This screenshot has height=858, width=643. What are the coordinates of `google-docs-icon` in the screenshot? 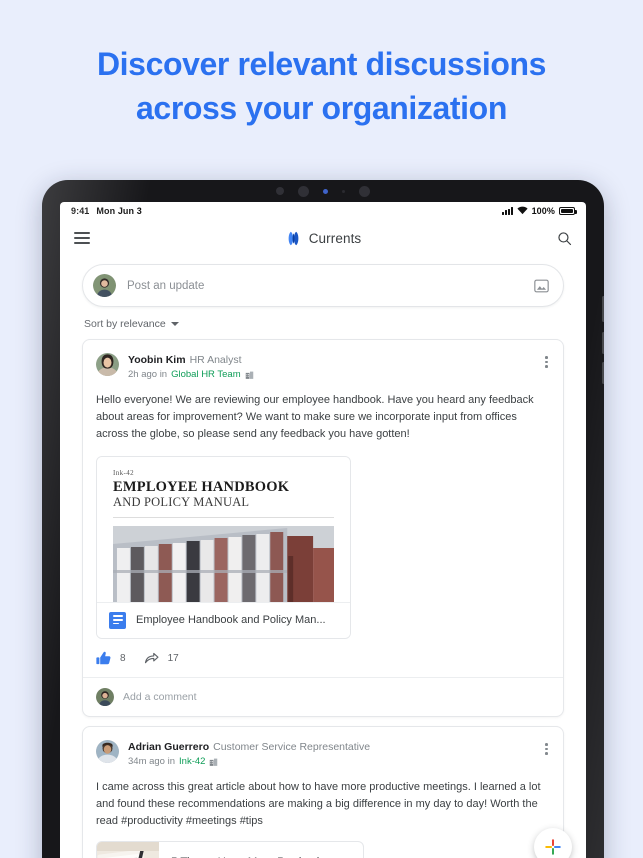 It's located at (117, 620).